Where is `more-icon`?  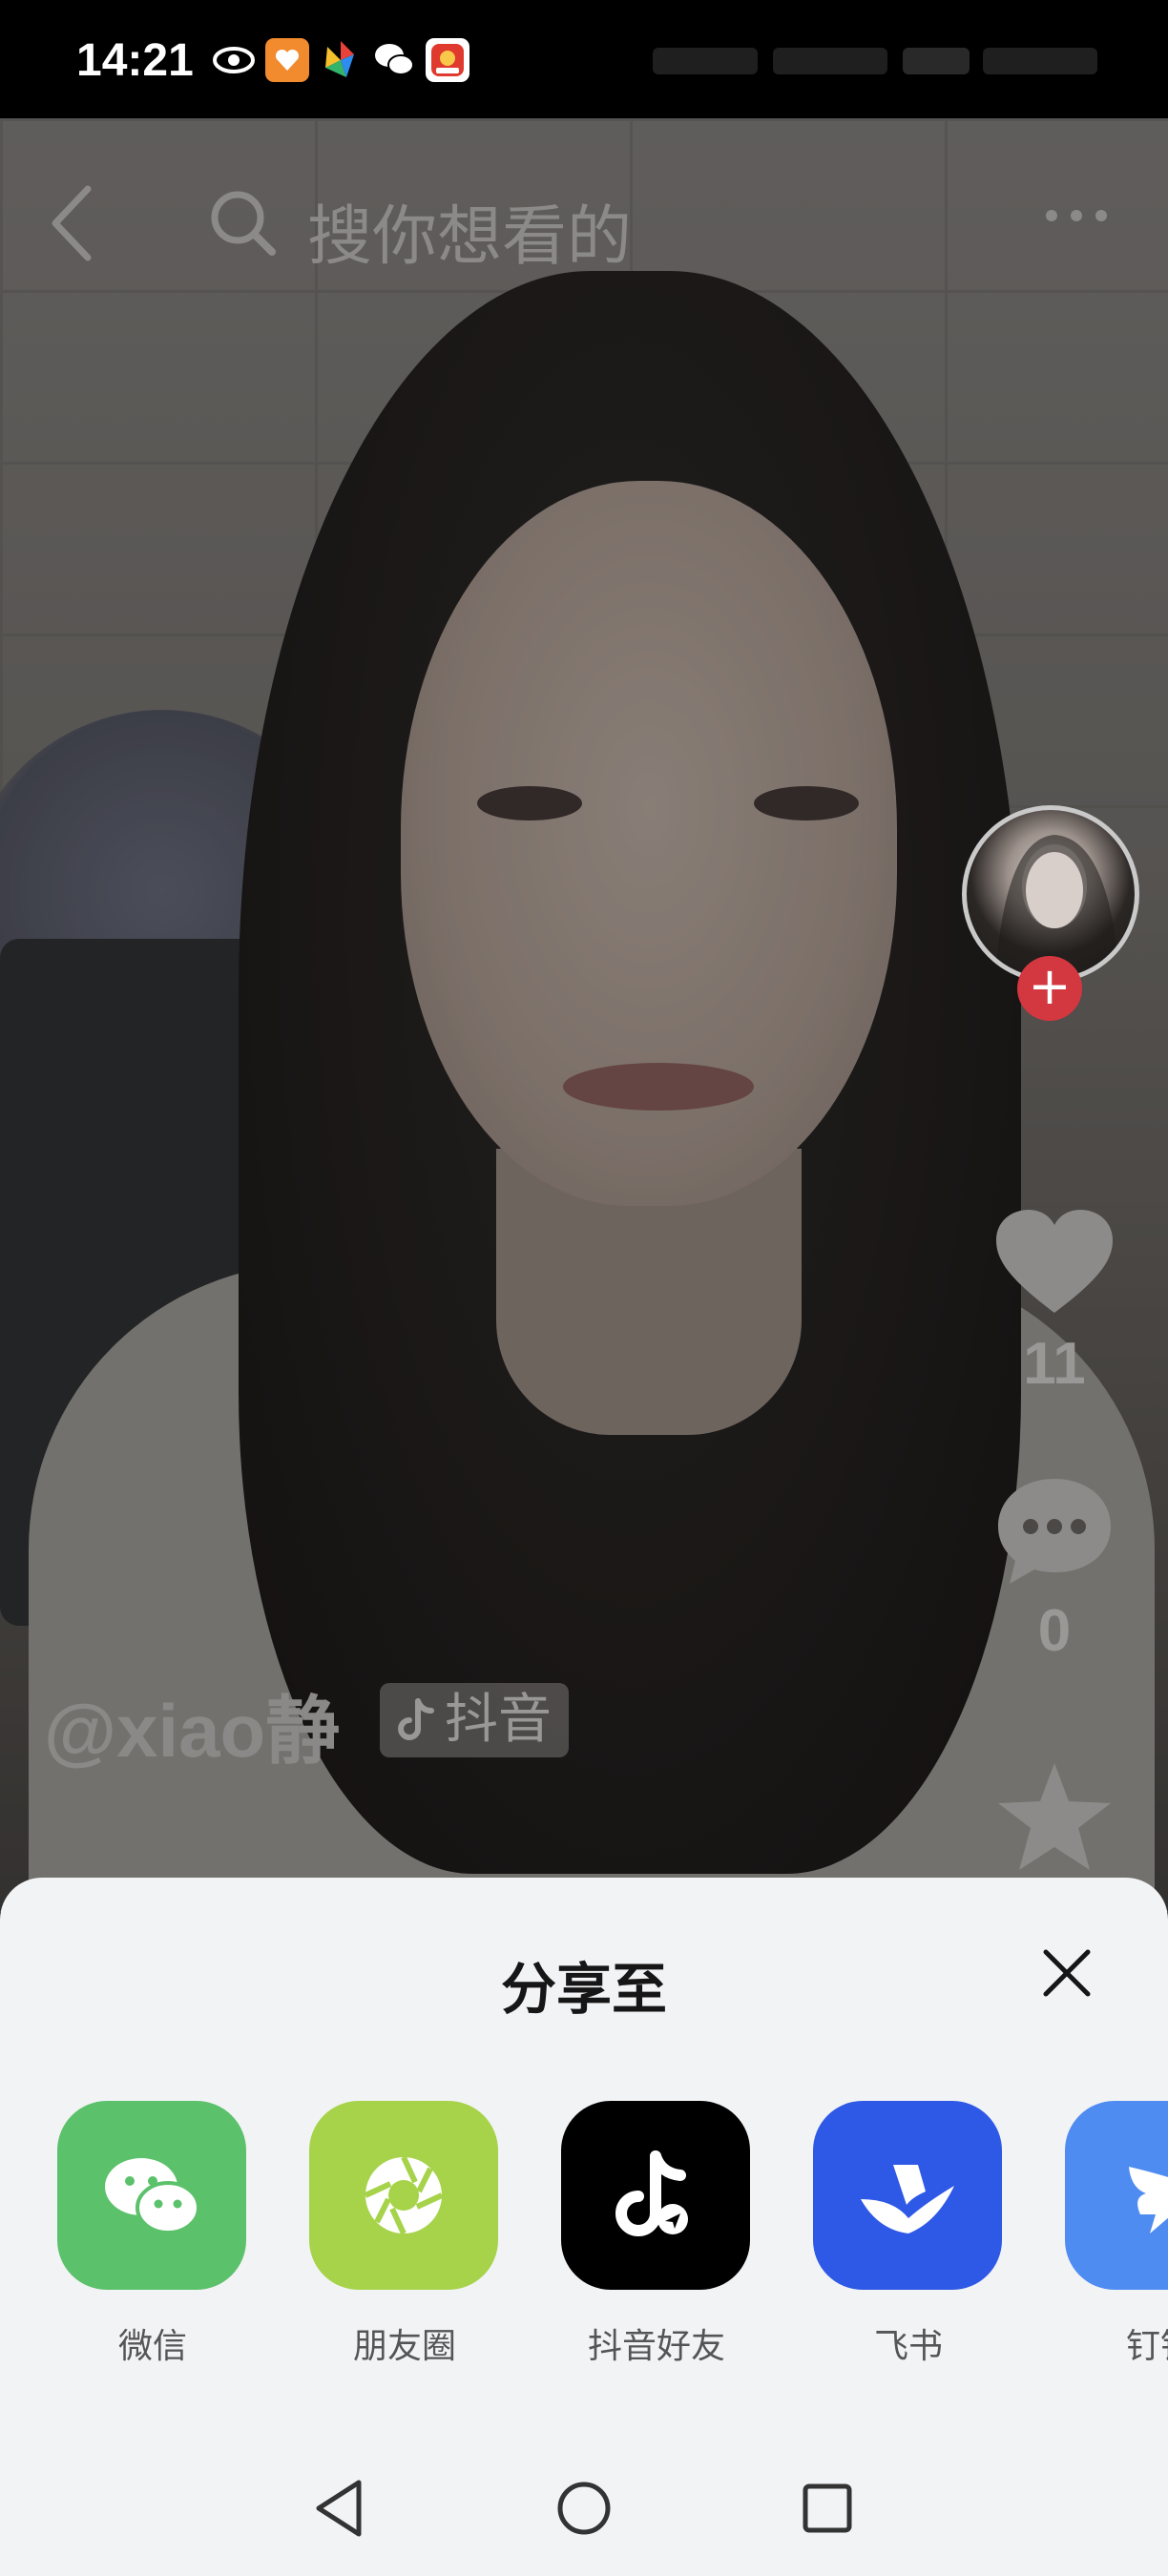 more-icon is located at coordinates (1076, 215).